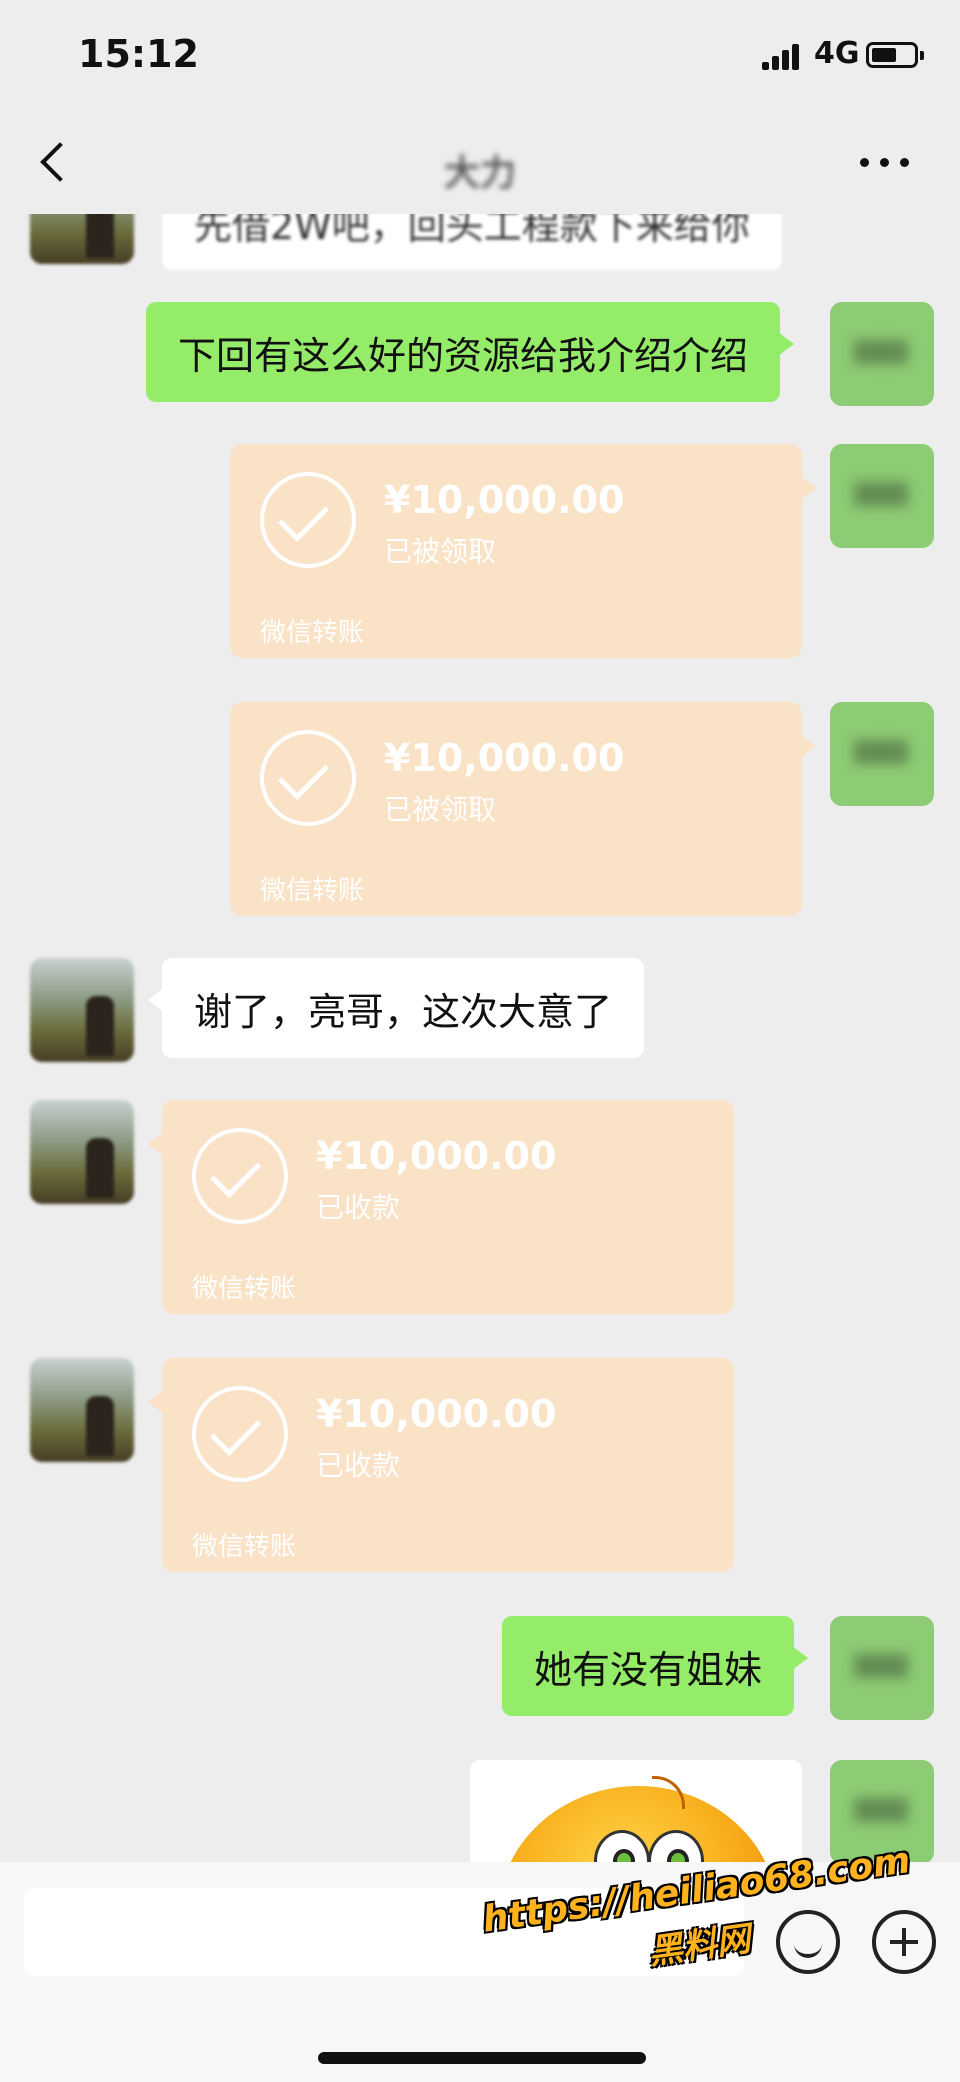  I want to click on message-bubble: 她有没有姐妹, so click(655, 1666).